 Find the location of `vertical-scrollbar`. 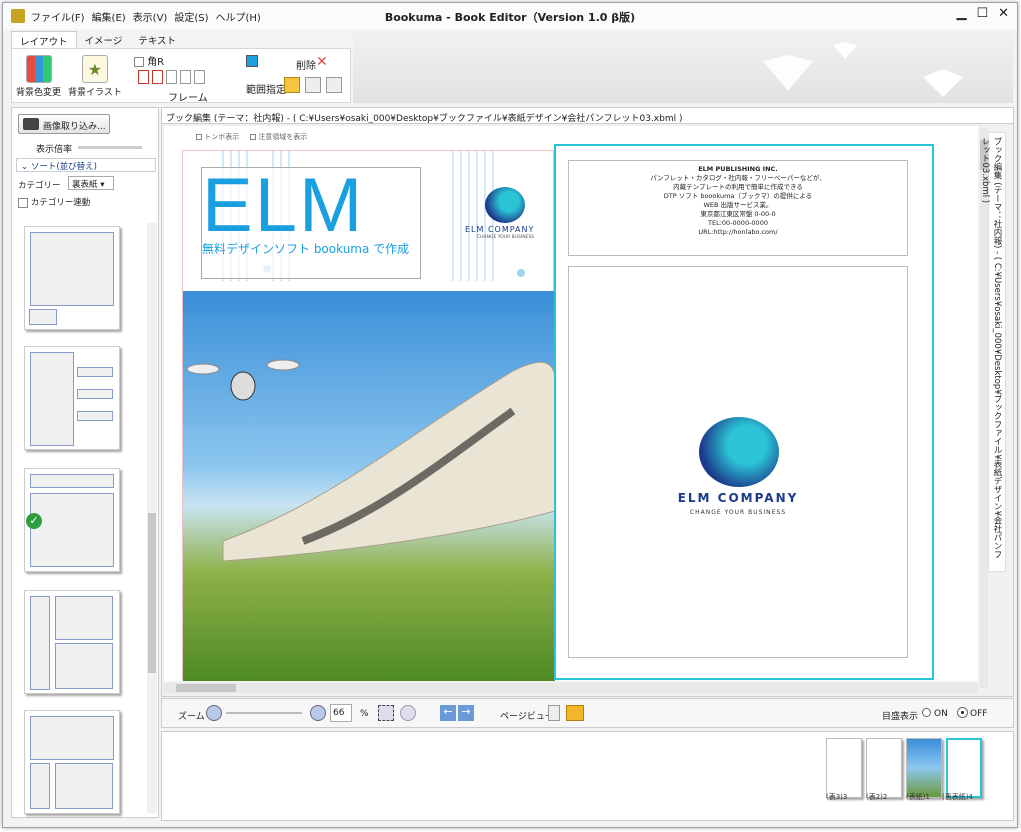

vertical-scrollbar is located at coordinates (984, 408).